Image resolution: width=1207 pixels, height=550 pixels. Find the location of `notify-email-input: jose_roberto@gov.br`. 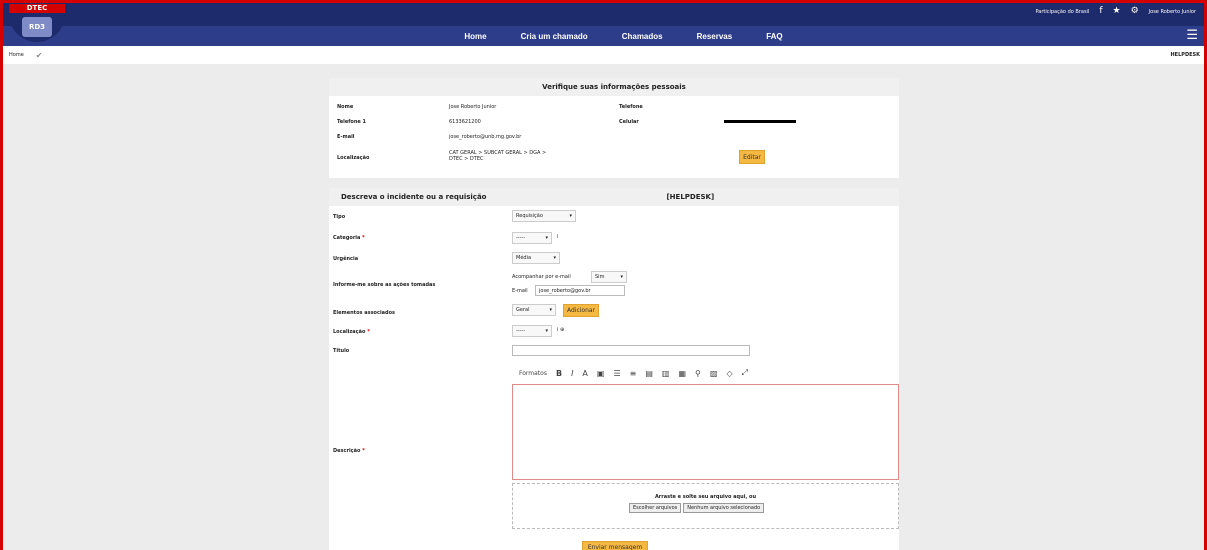

notify-email-input: jose_roberto@gov.br is located at coordinates (580, 290).